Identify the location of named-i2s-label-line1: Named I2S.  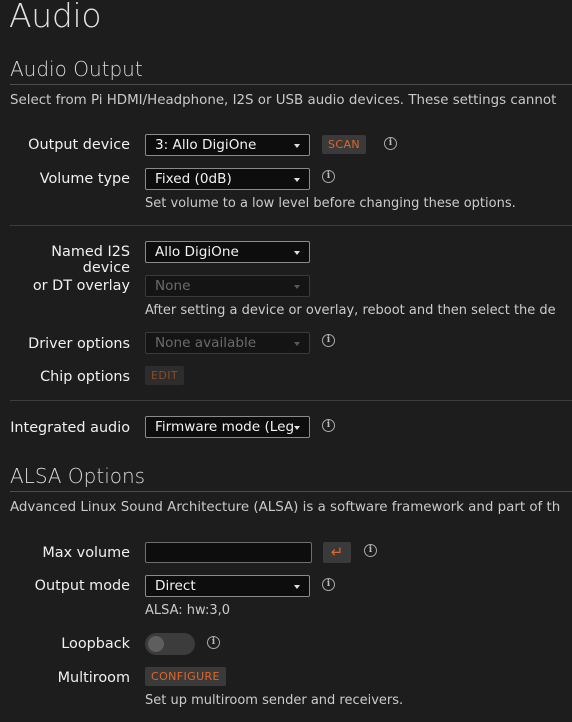
(90, 252).